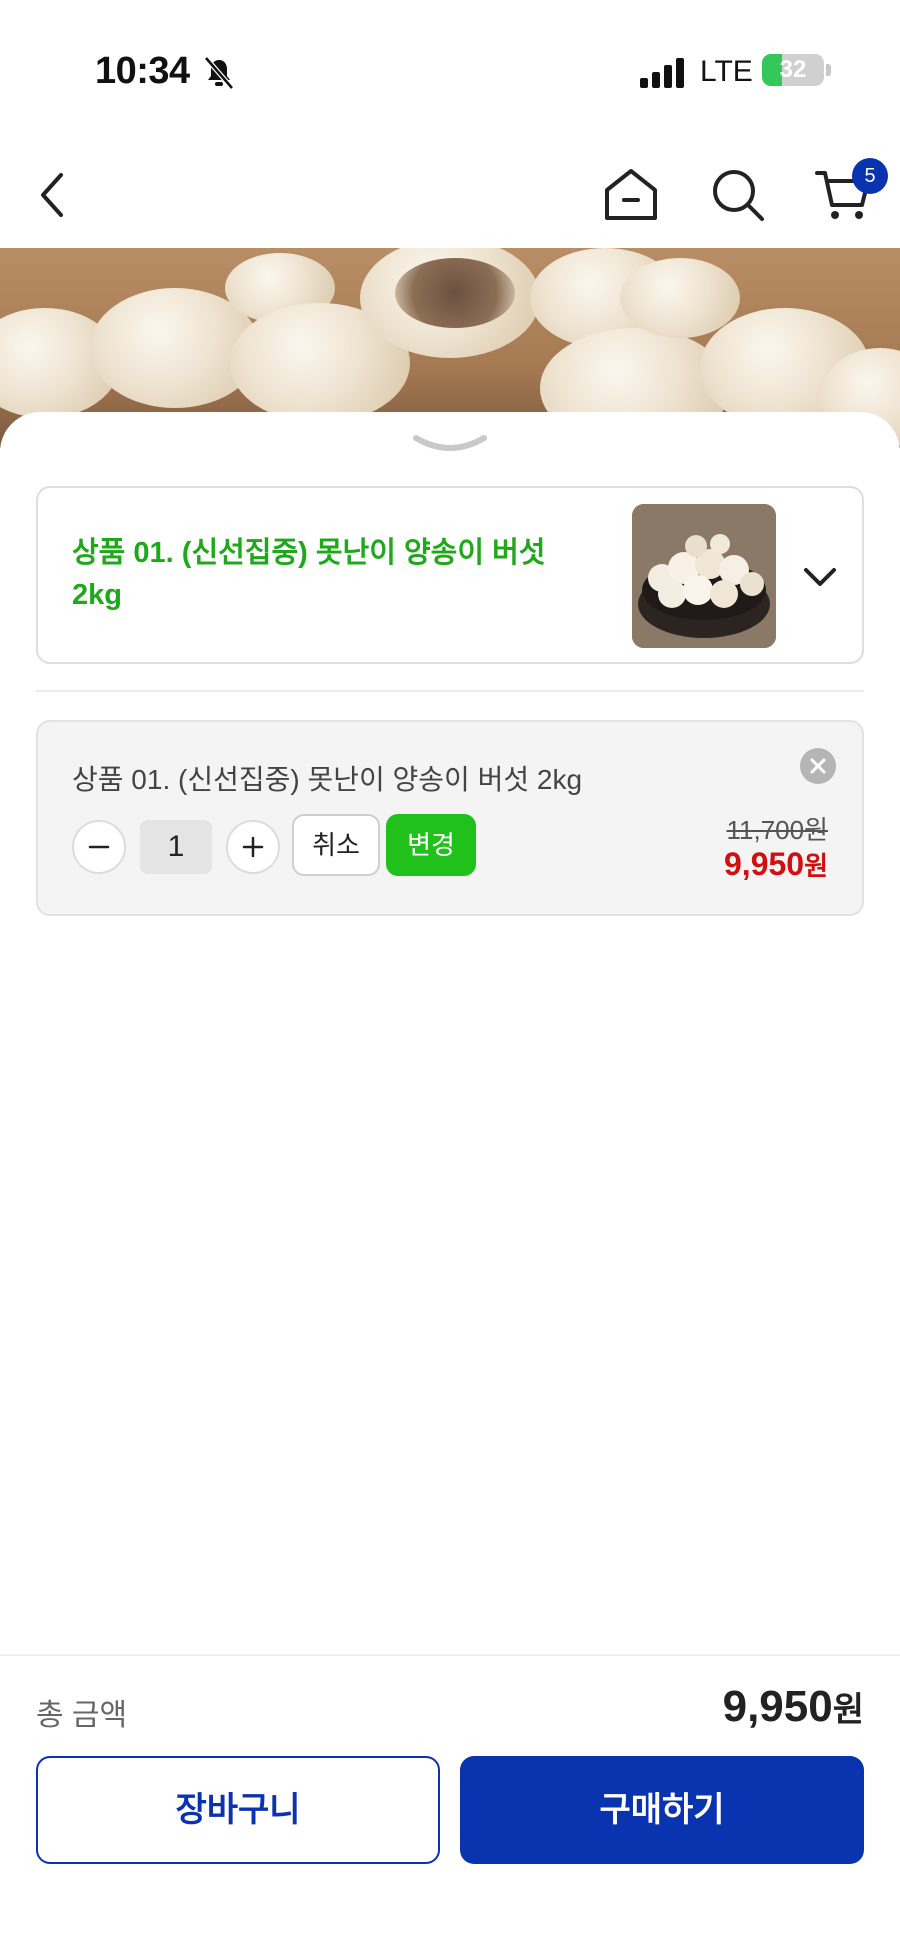 The image size is (900, 1956). What do you see at coordinates (828, 70) in the screenshot?
I see `battery-cap` at bounding box center [828, 70].